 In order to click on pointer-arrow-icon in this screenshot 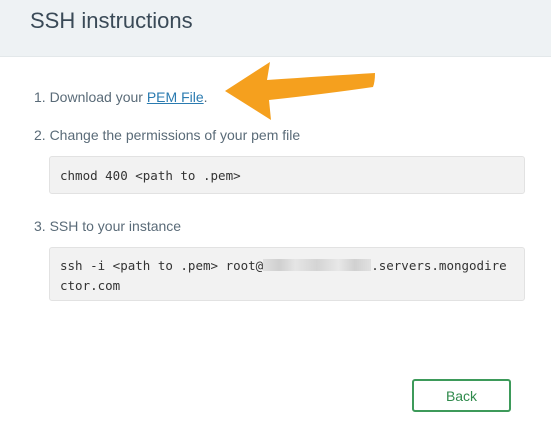, I will do `click(300, 91)`.